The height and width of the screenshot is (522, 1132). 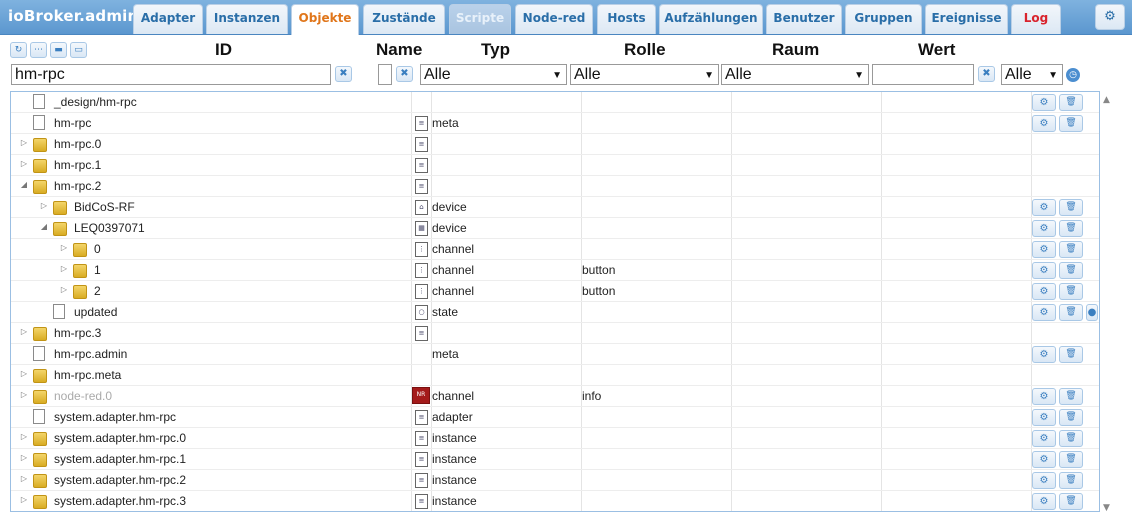 What do you see at coordinates (1110, 17) in the screenshot?
I see `settings-gear-icon: ⚙` at bounding box center [1110, 17].